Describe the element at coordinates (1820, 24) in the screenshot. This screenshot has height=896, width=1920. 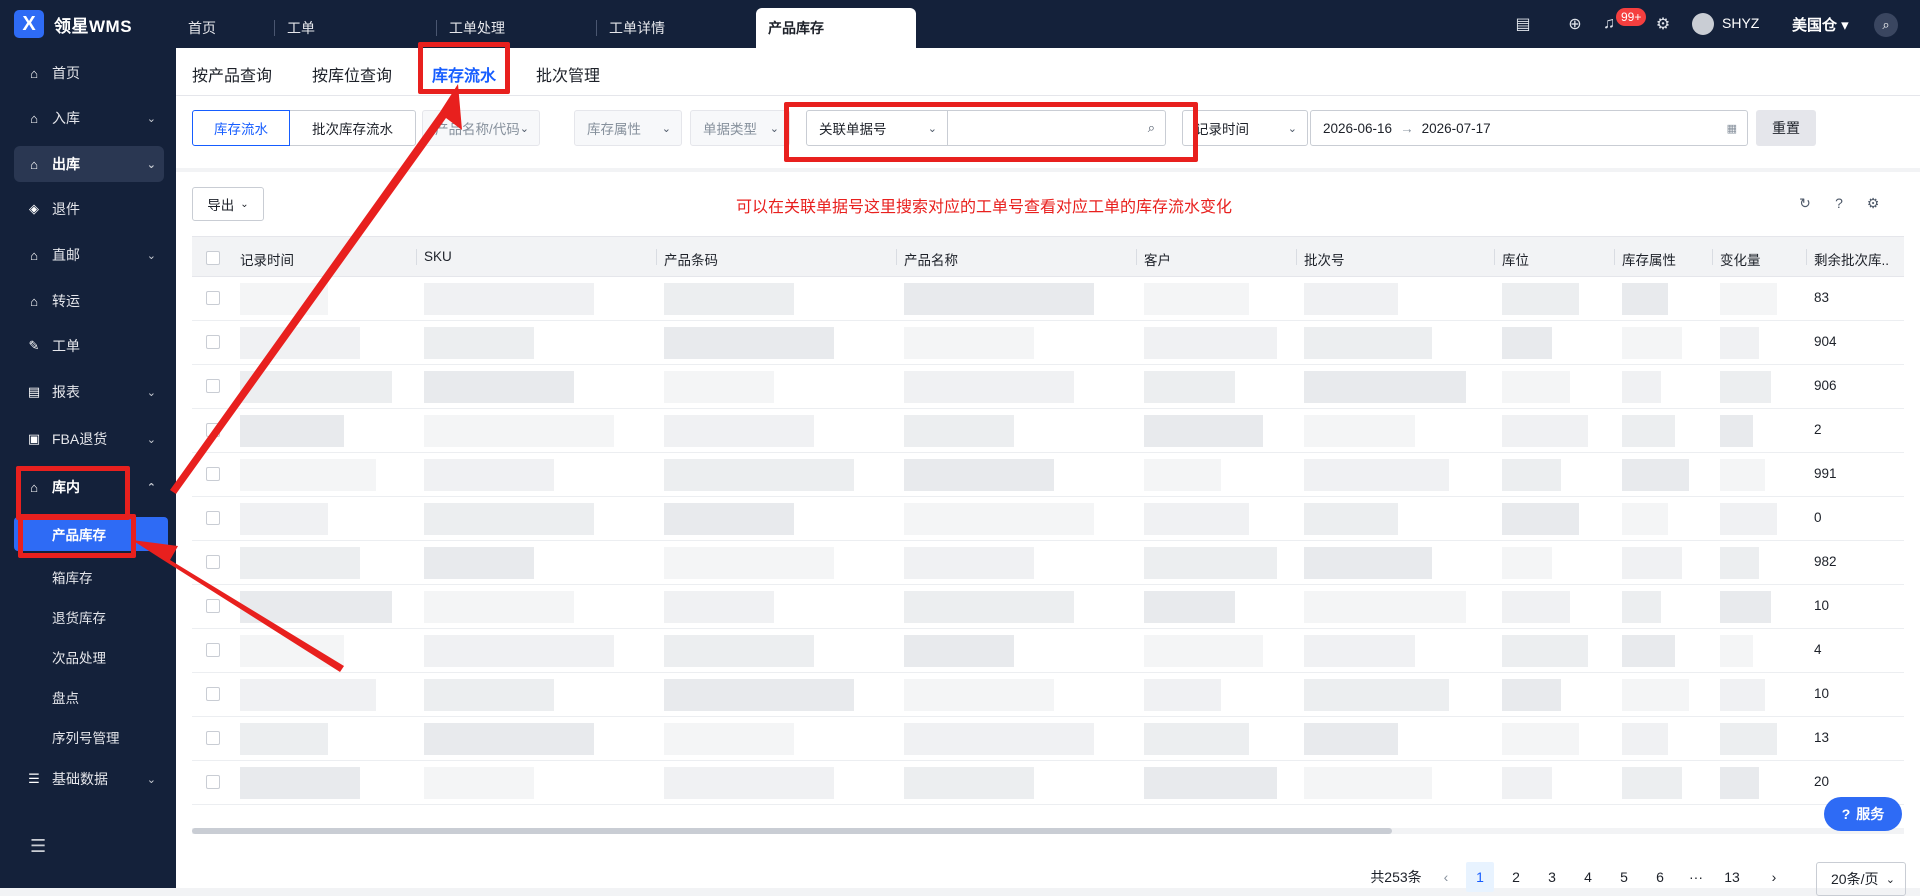
I see `warehouse-selector: 美国仓 ▾` at that location.